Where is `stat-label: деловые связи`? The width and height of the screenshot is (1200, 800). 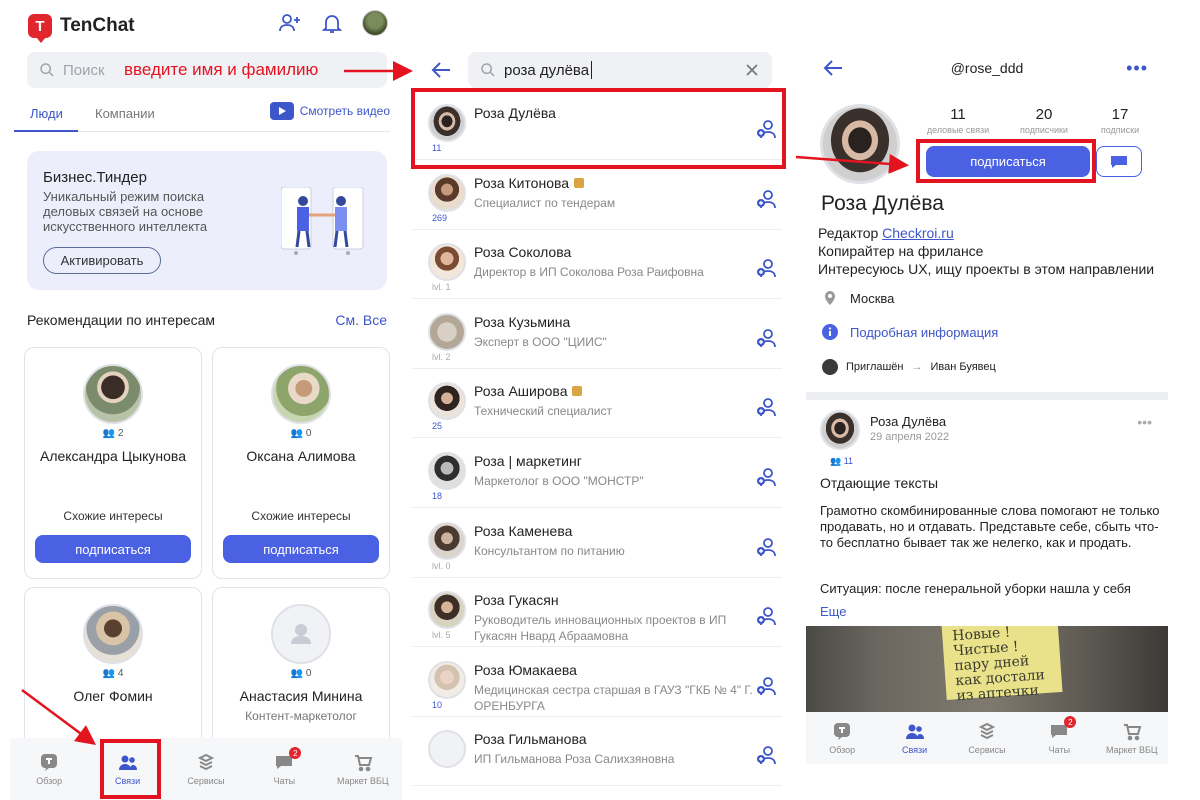 stat-label: деловые связи is located at coordinates (958, 130).